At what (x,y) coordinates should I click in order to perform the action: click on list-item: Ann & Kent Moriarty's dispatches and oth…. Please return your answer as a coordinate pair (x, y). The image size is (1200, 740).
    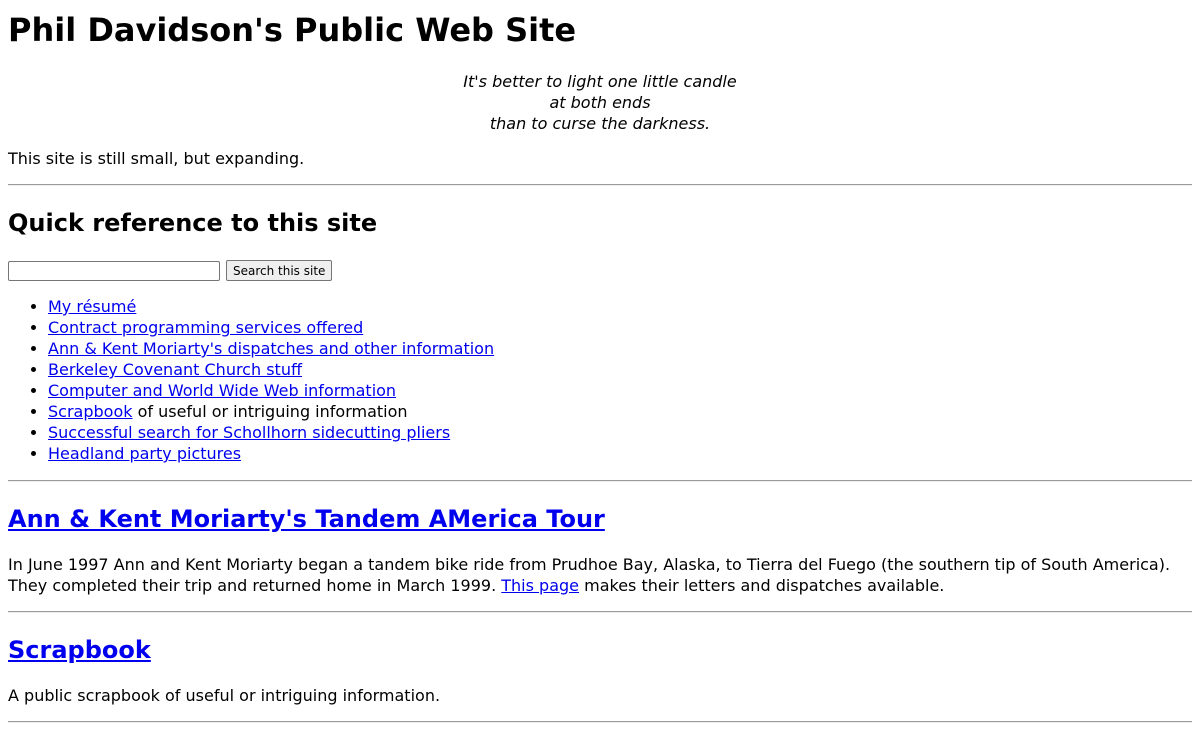
    Looking at the image, I should click on (620, 348).